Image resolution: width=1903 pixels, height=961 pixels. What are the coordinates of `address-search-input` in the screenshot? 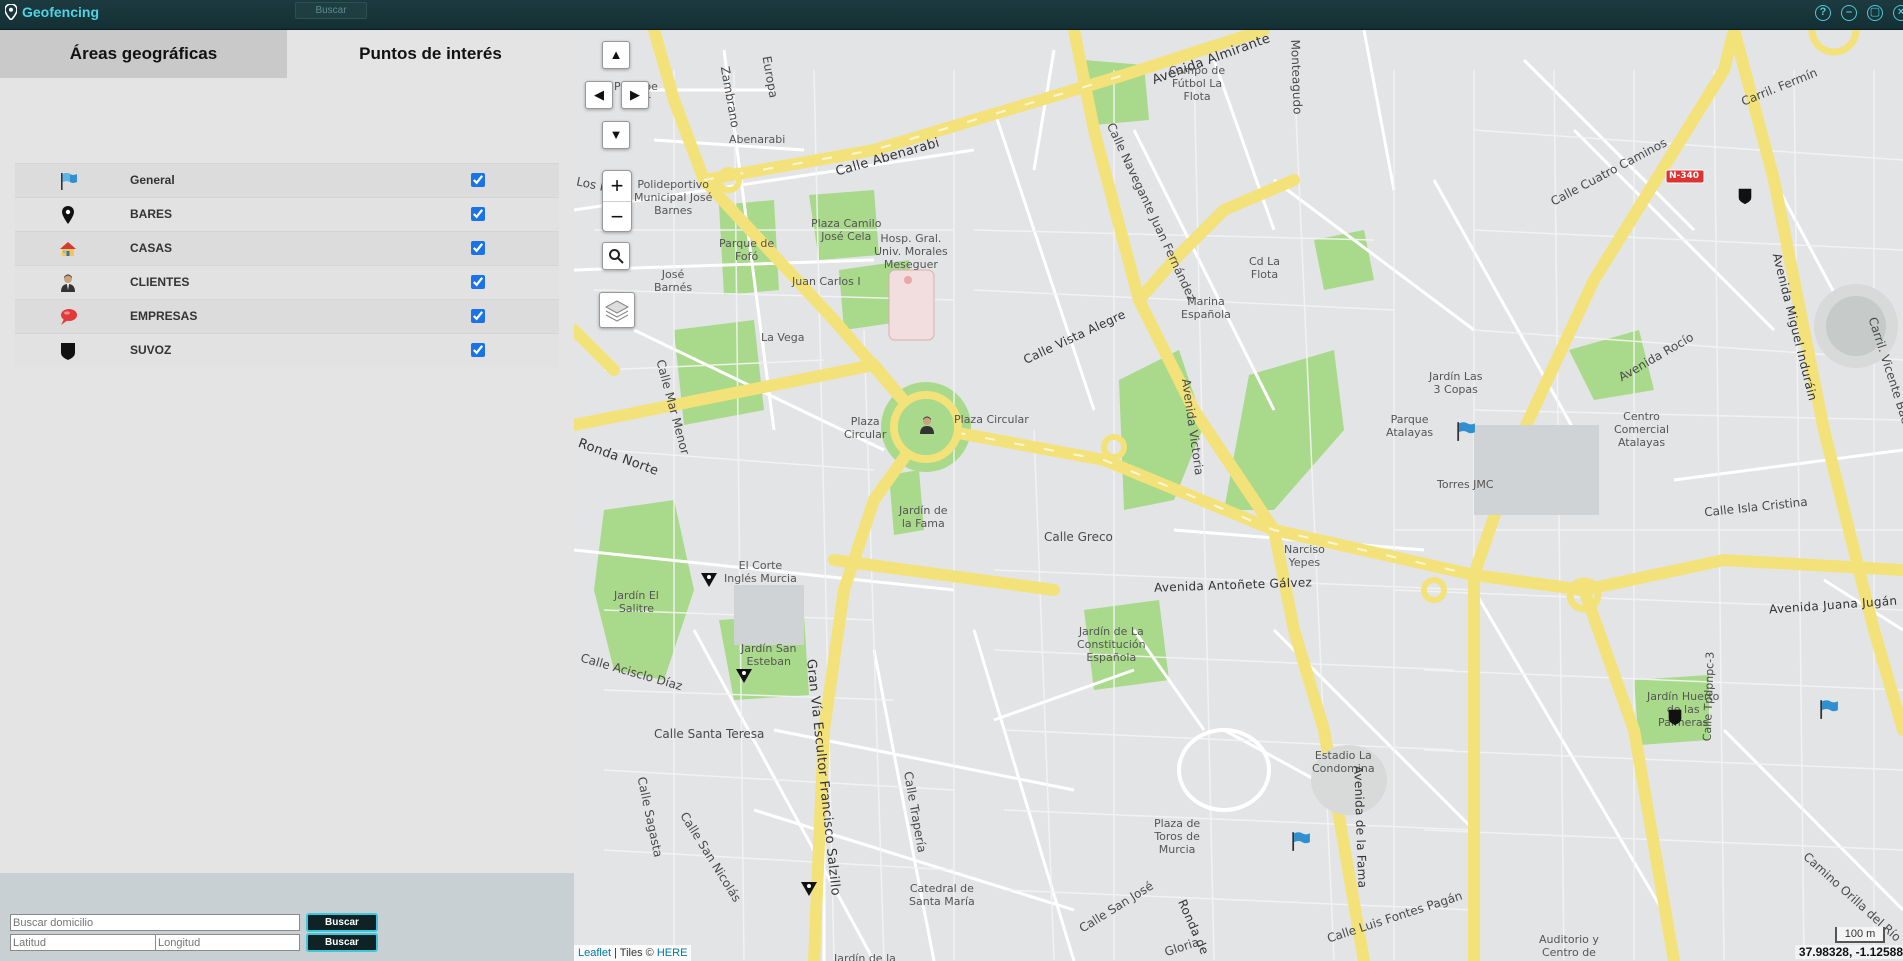 It's located at (155, 922).